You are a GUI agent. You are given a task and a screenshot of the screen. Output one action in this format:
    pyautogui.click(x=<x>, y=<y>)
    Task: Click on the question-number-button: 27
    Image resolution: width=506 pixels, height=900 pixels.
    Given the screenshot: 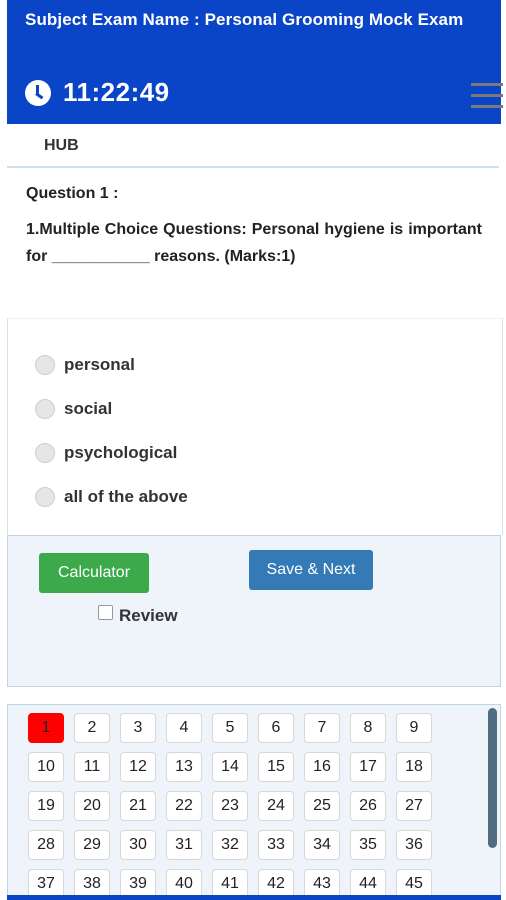 What is the action you would take?
    pyautogui.click(x=414, y=806)
    